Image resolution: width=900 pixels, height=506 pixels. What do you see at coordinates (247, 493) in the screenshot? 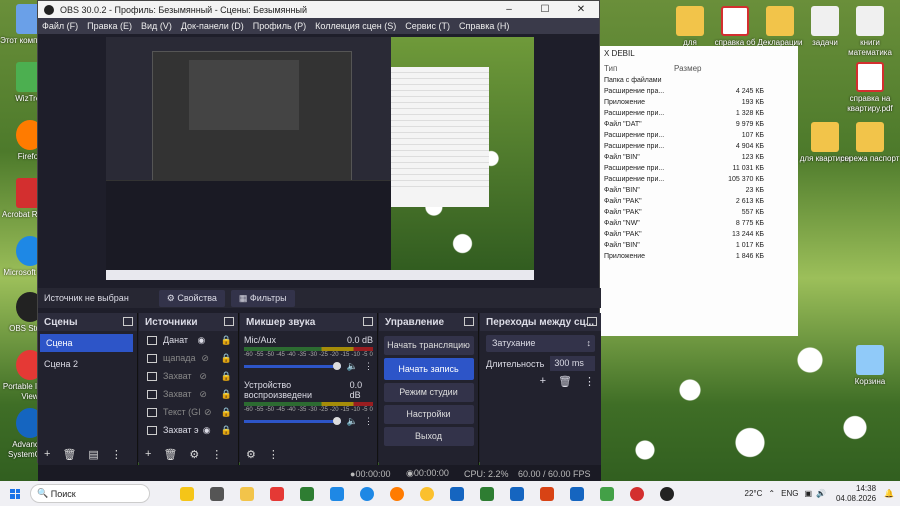
I see `explorer-icon` at bounding box center [247, 493].